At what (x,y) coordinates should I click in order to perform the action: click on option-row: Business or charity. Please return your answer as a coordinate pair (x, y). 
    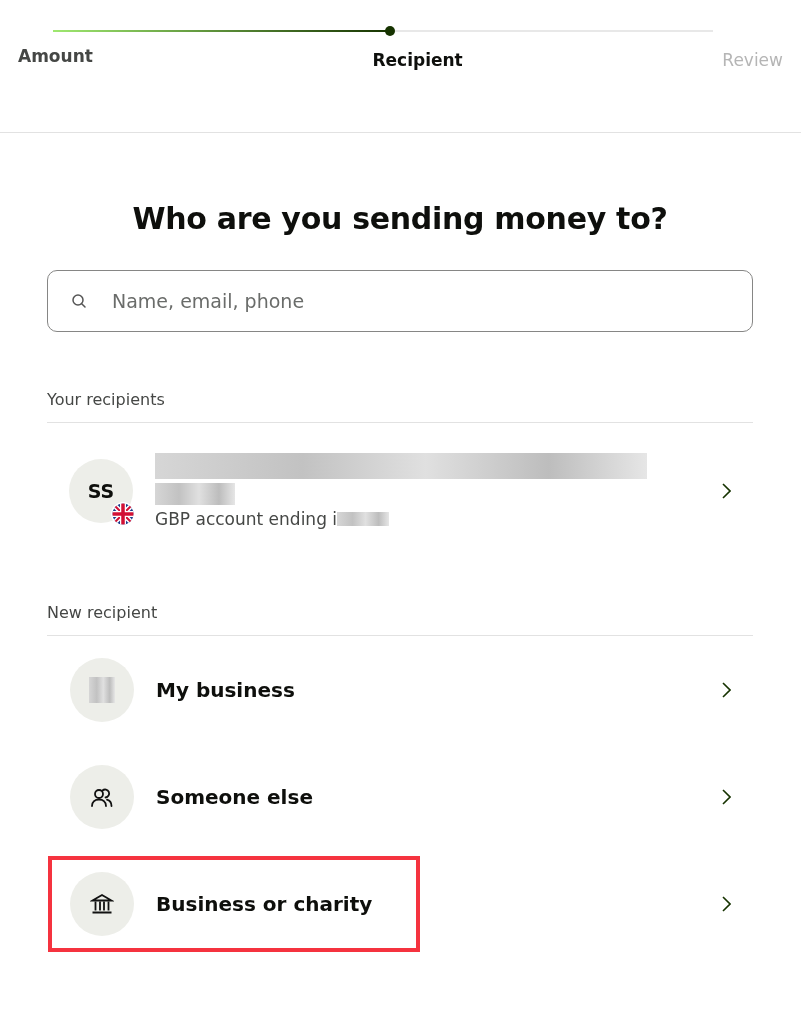
    Looking at the image, I should click on (234, 903).